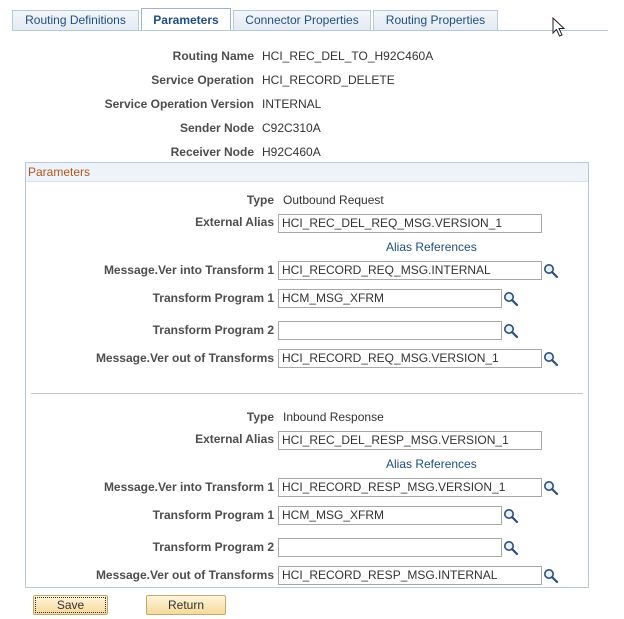  I want to click on sender-node-value: C92C310A, so click(291, 128).